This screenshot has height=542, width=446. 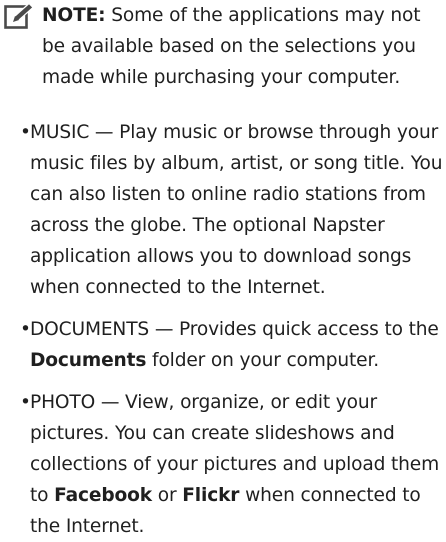 What do you see at coordinates (167, 495) in the screenshot?
I see `photo-description-or: or` at bounding box center [167, 495].